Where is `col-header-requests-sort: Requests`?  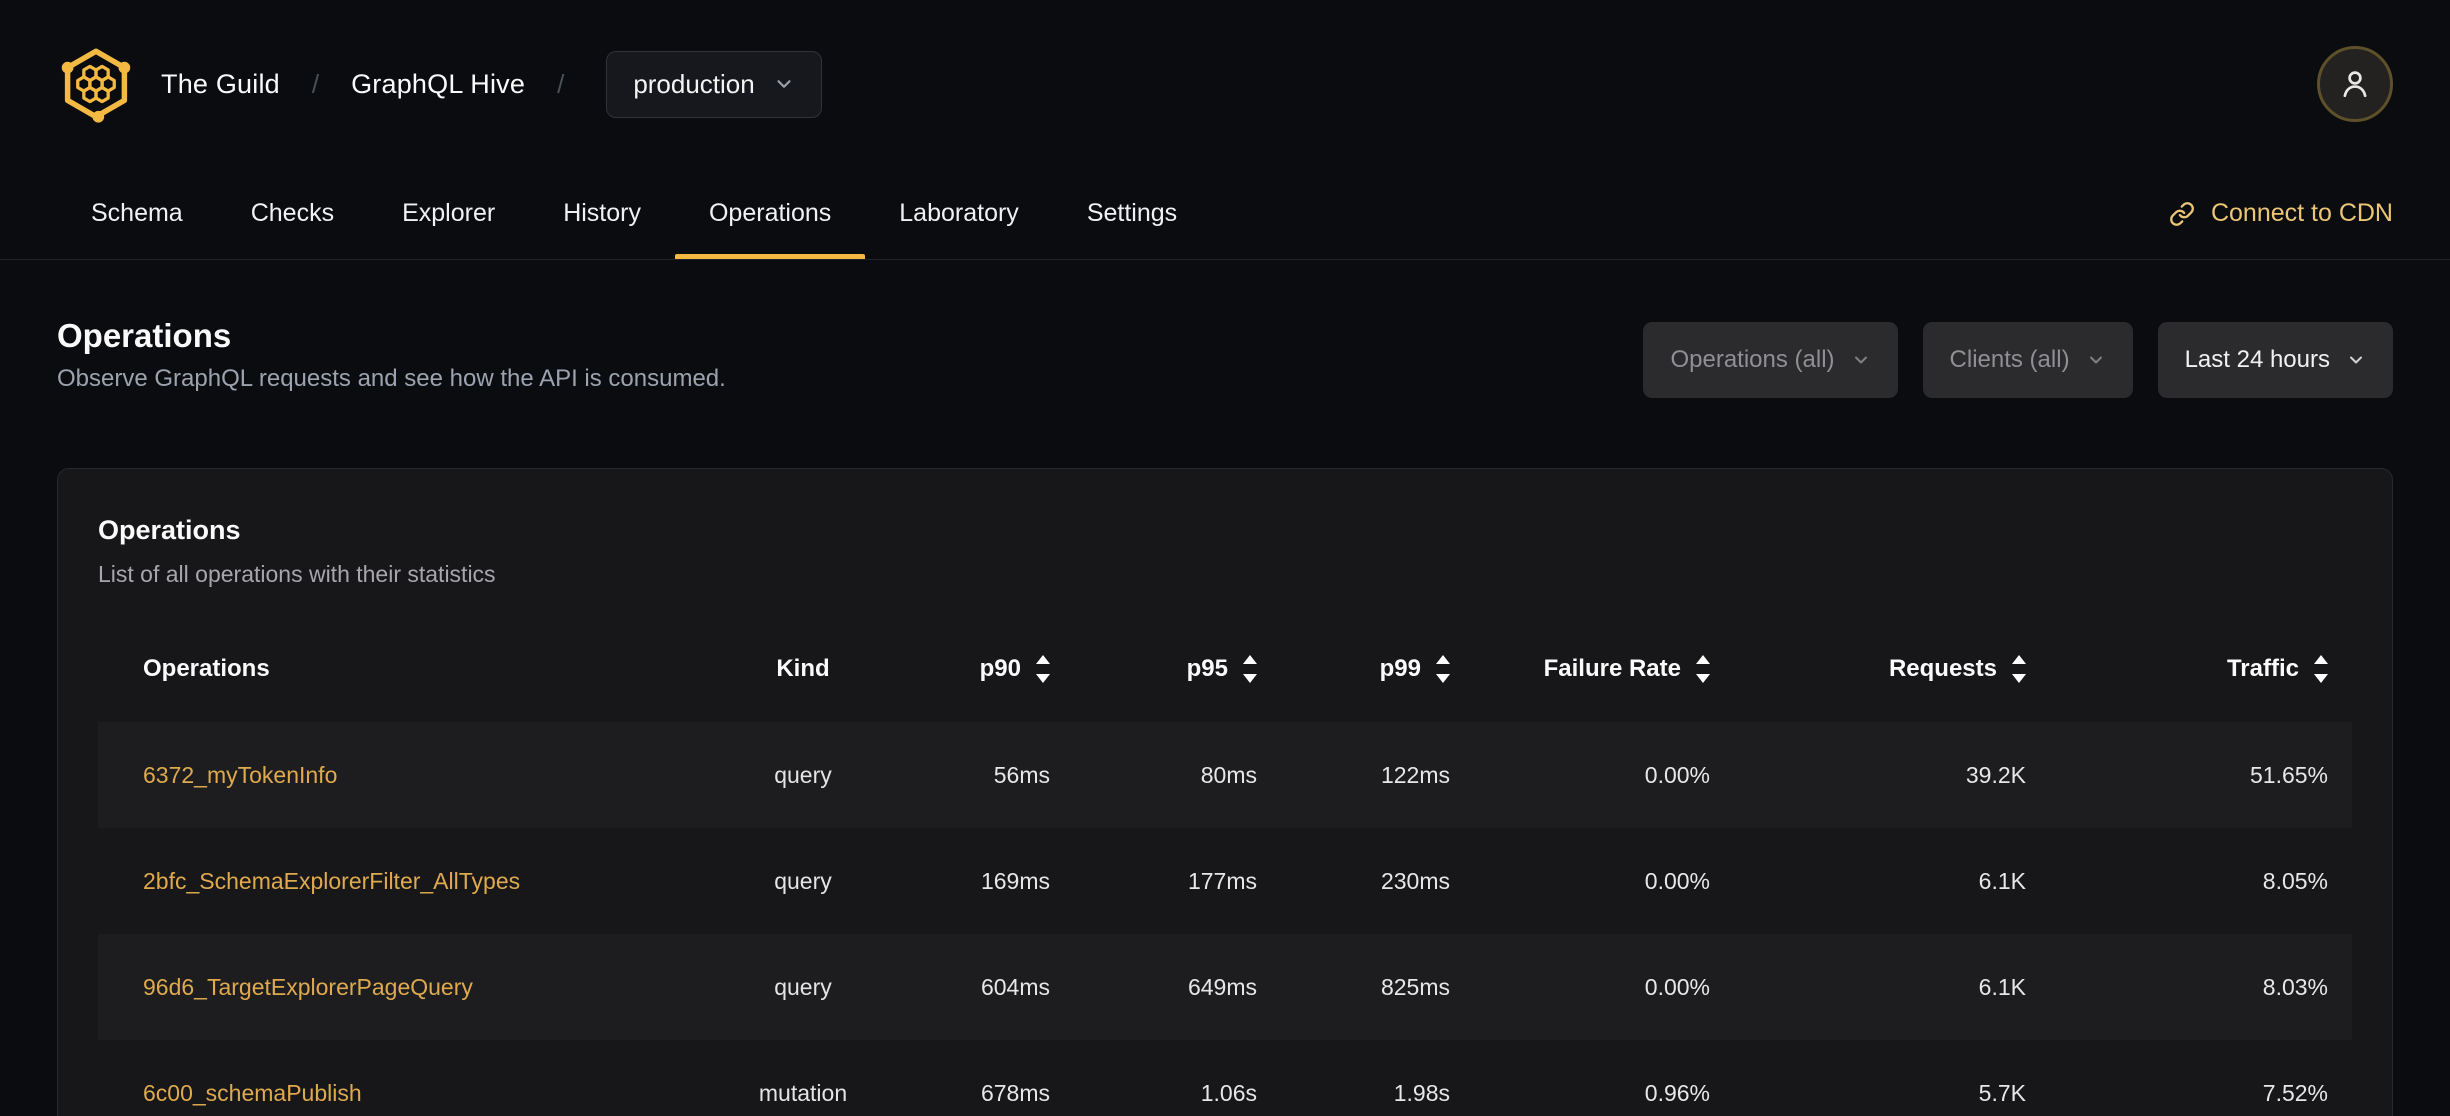 col-header-requests-sort: Requests is located at coordinates (1892, 668).